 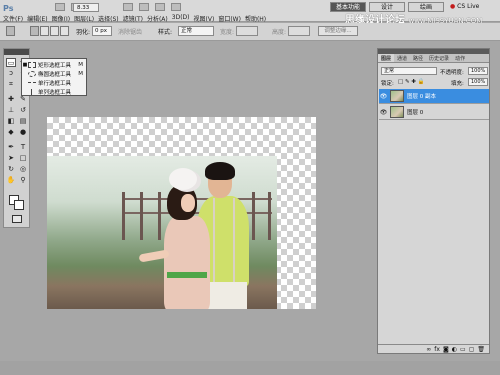 I want to click on flyout-item-label: 椭圆选框工具, so click(x=55, y=74).